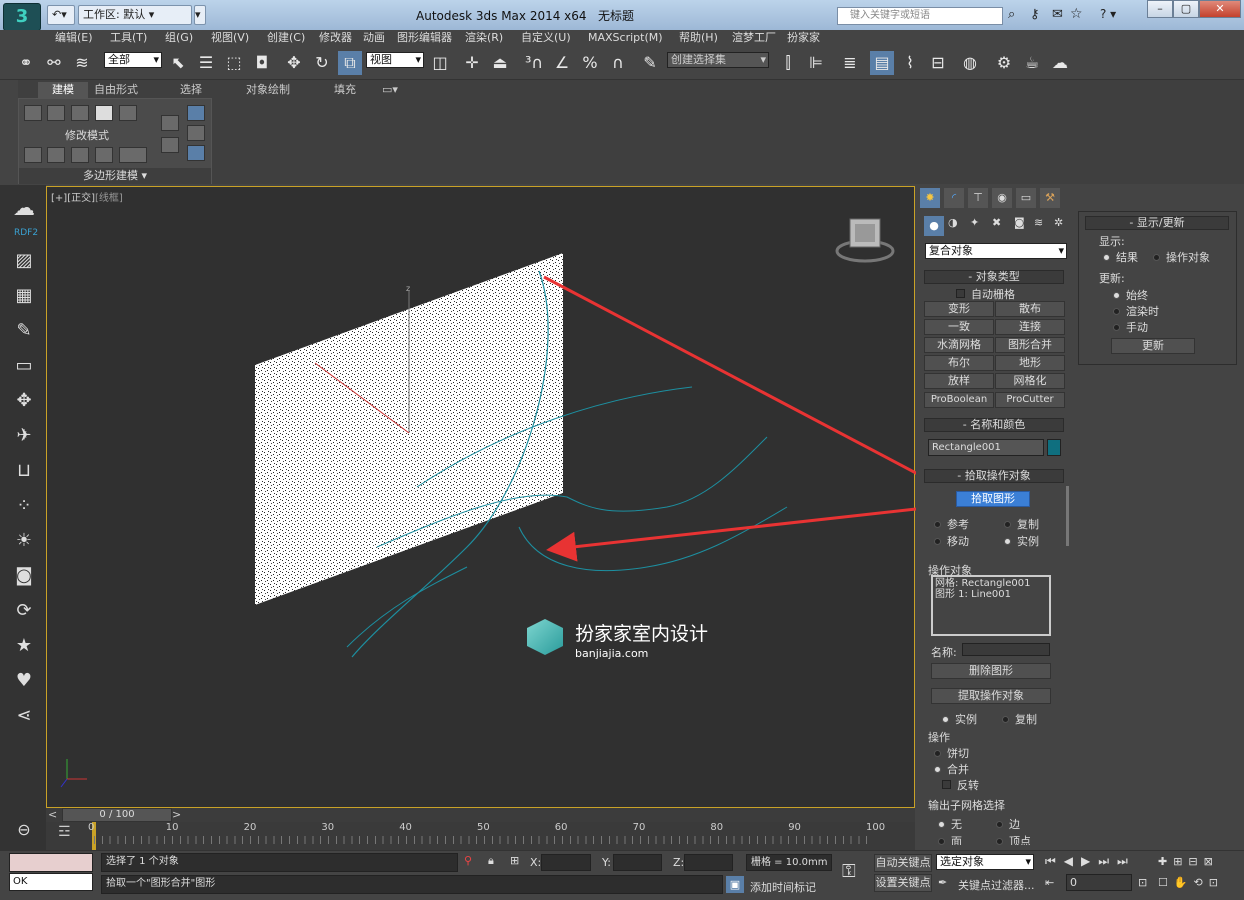 The image size is (1244, 900). I want to click on output-face-radio: 面, so click(950, 839).